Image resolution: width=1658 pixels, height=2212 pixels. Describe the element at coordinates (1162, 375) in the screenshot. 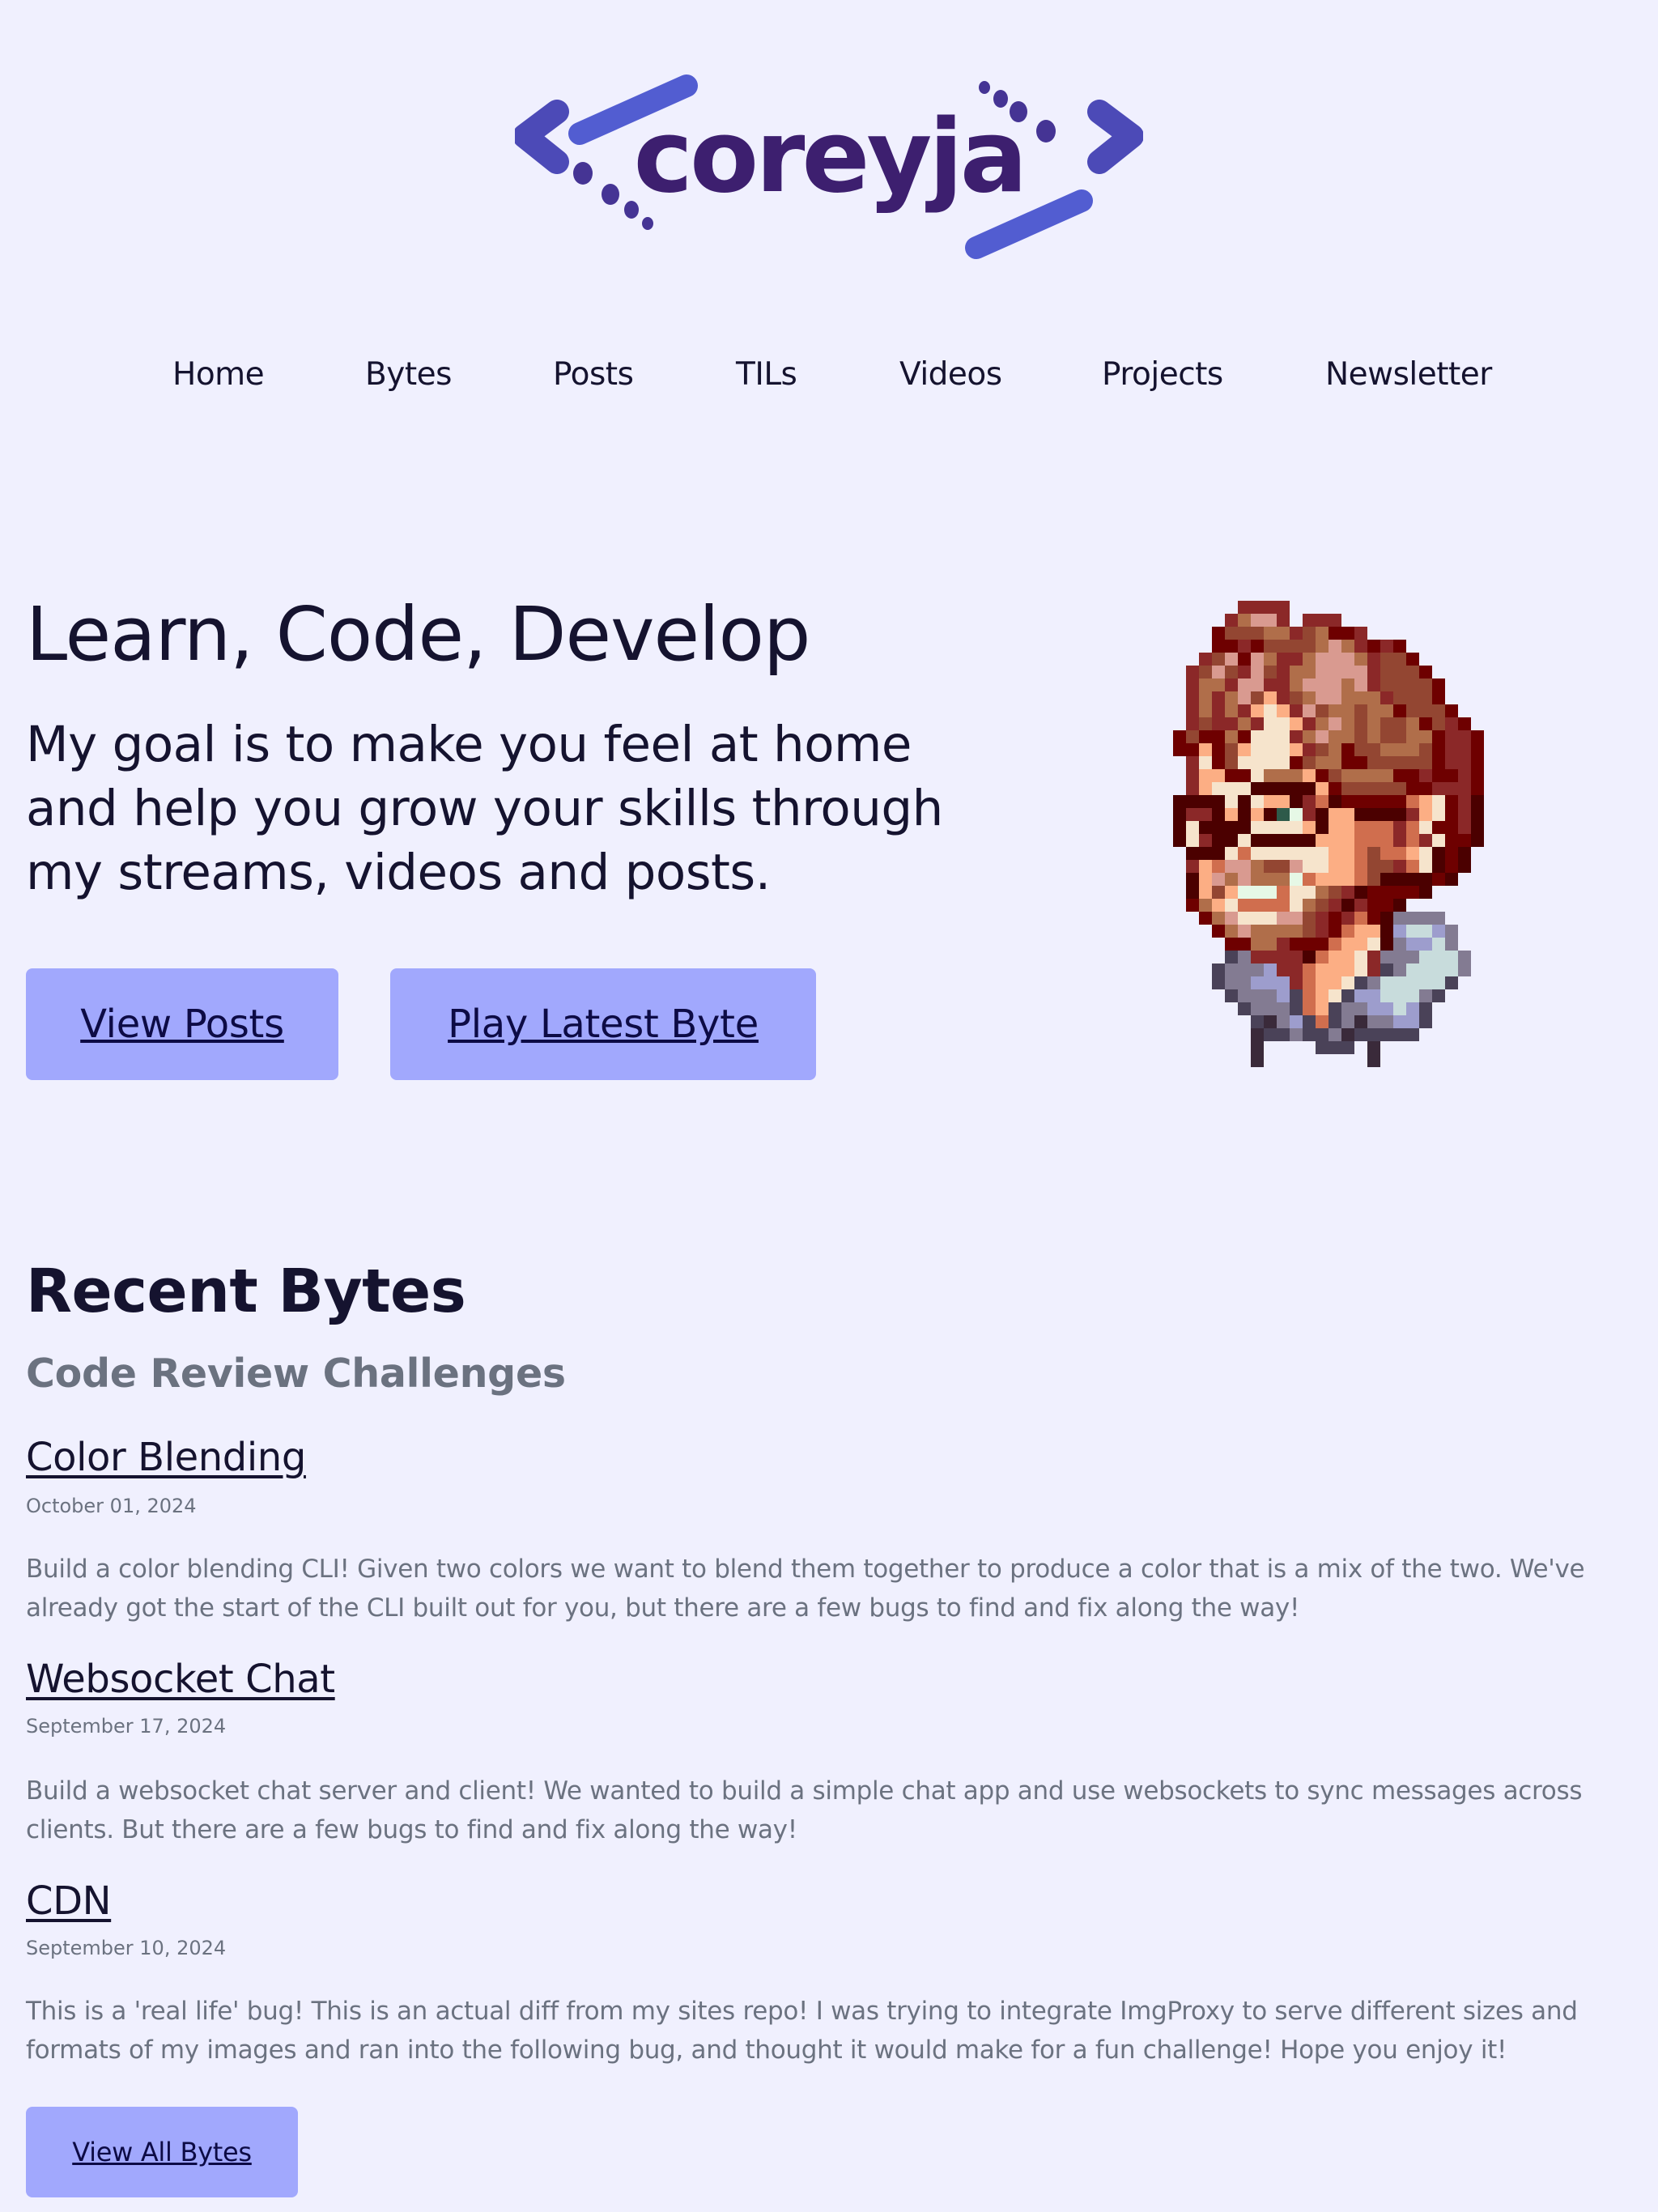

I see `nav-projects: Projects` at that location.